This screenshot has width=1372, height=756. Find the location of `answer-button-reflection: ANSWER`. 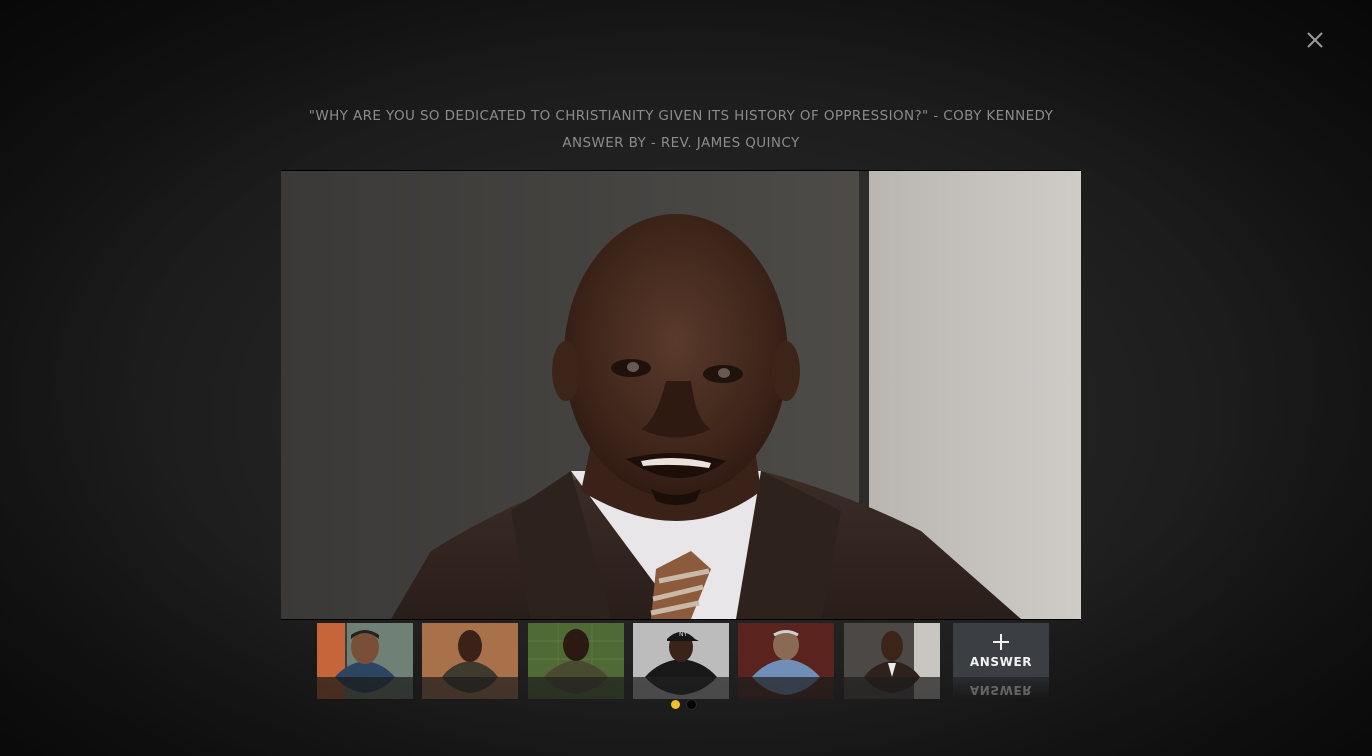

answer-button-reflection: ANSWER is located at coordinates (1001, 688).